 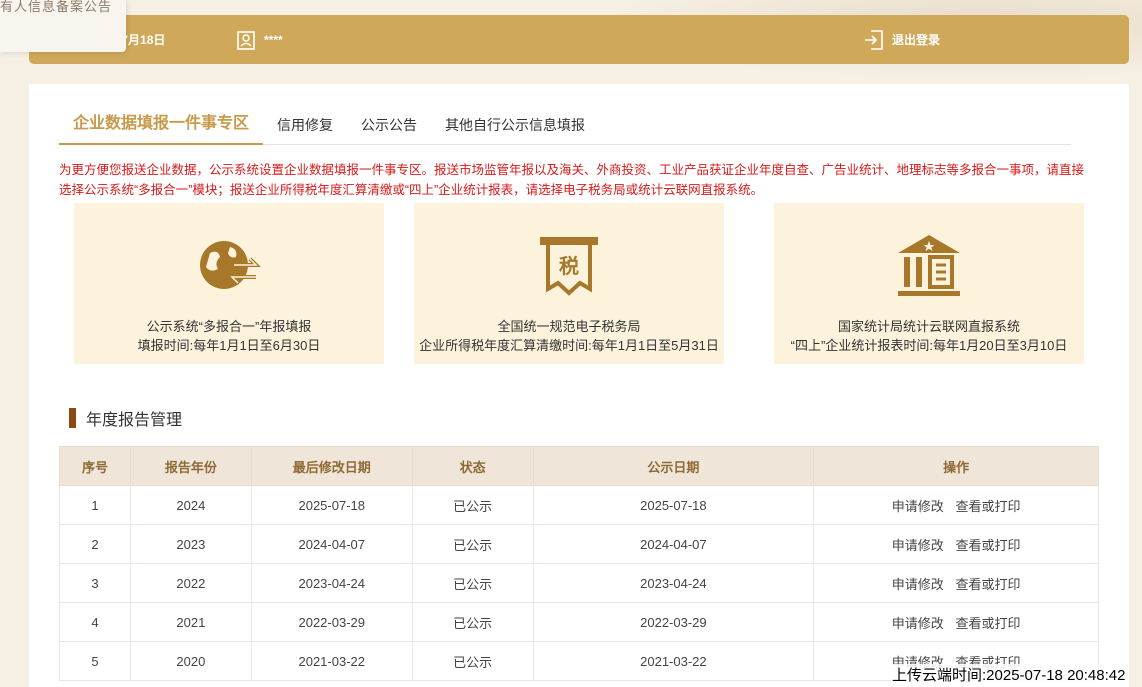 What do you see at coordinates (916, 40) in the screenshot?
I see `logout-label: 退出登录` at bounding box center [916, 40].